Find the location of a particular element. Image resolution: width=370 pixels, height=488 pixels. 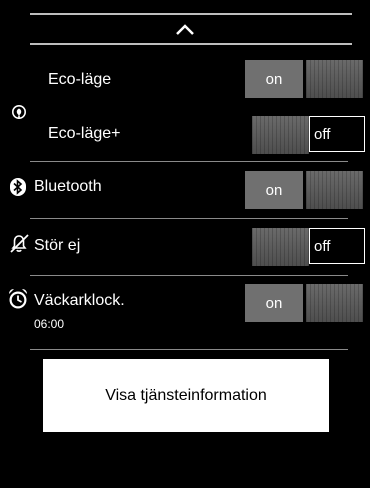

do-not-disturb-toggle: off is located at coordinates (311, 247).